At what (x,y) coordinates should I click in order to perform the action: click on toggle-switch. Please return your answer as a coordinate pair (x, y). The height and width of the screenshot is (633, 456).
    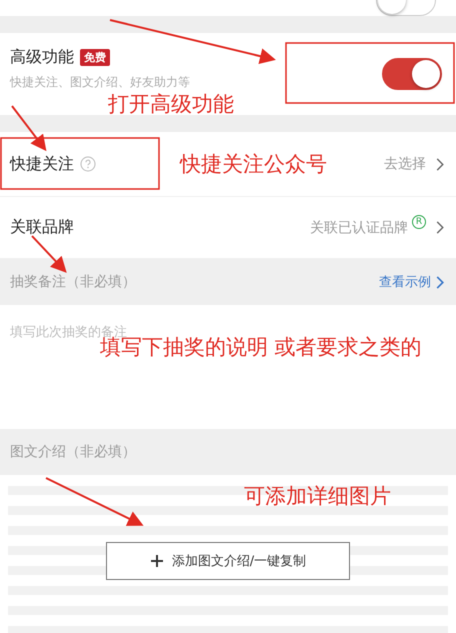
    Looking at the image, I should click on (412, 74).